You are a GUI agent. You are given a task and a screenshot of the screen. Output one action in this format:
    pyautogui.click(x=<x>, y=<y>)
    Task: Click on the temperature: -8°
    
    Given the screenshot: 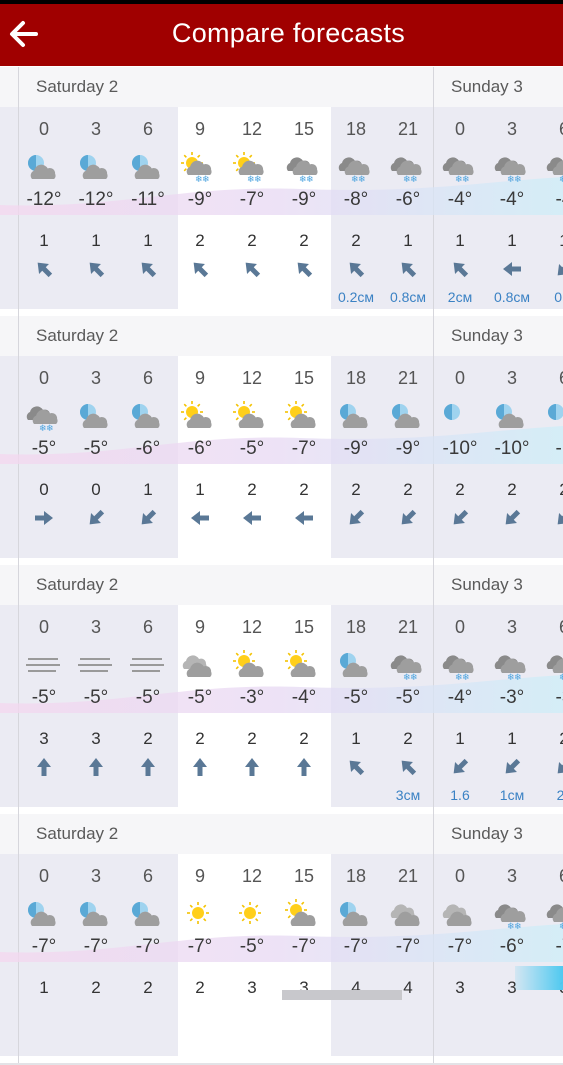 What is the action you would take?
    pyautogui.click(x=356, y=199)
    